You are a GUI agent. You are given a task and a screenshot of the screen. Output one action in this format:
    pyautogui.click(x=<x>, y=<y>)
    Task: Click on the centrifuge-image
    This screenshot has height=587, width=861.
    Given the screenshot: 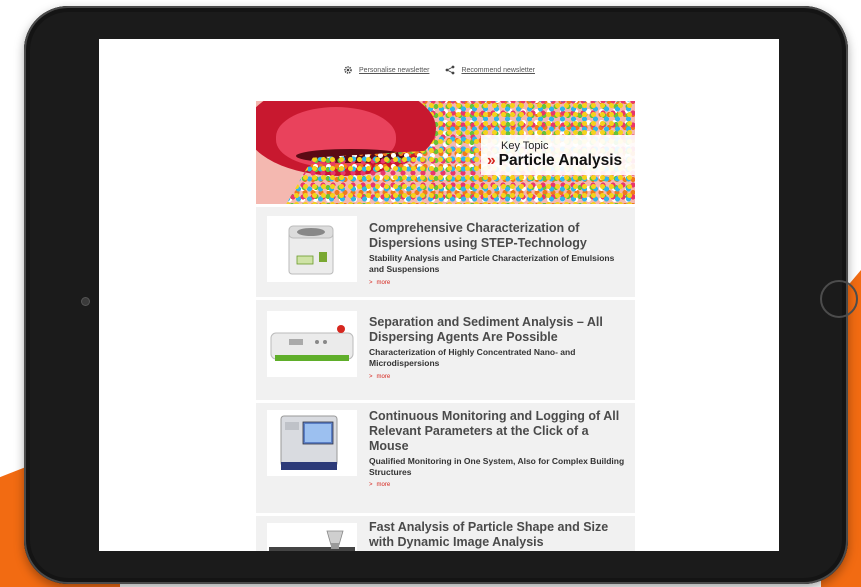 What is the action you would take?
    pyautogui.click(x=312, y=249)
    